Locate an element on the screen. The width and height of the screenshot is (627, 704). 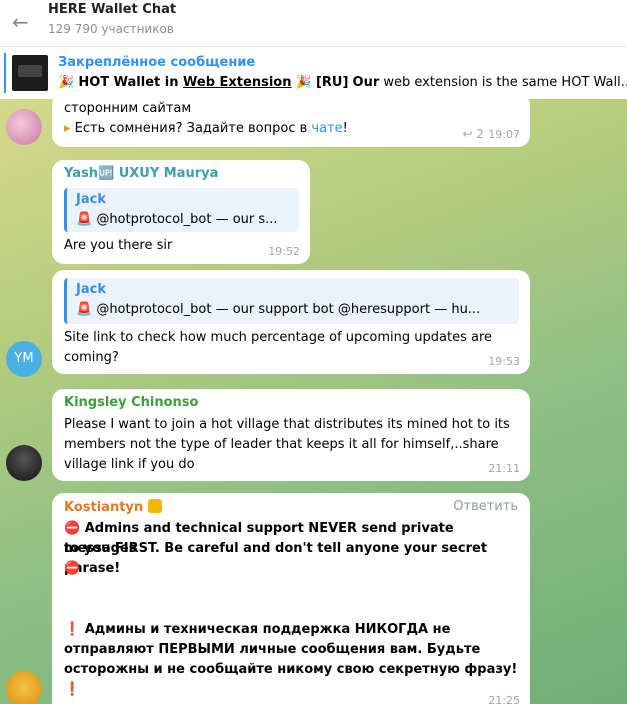
triangle-icon: ▸ is located at coordinates (67, 128).